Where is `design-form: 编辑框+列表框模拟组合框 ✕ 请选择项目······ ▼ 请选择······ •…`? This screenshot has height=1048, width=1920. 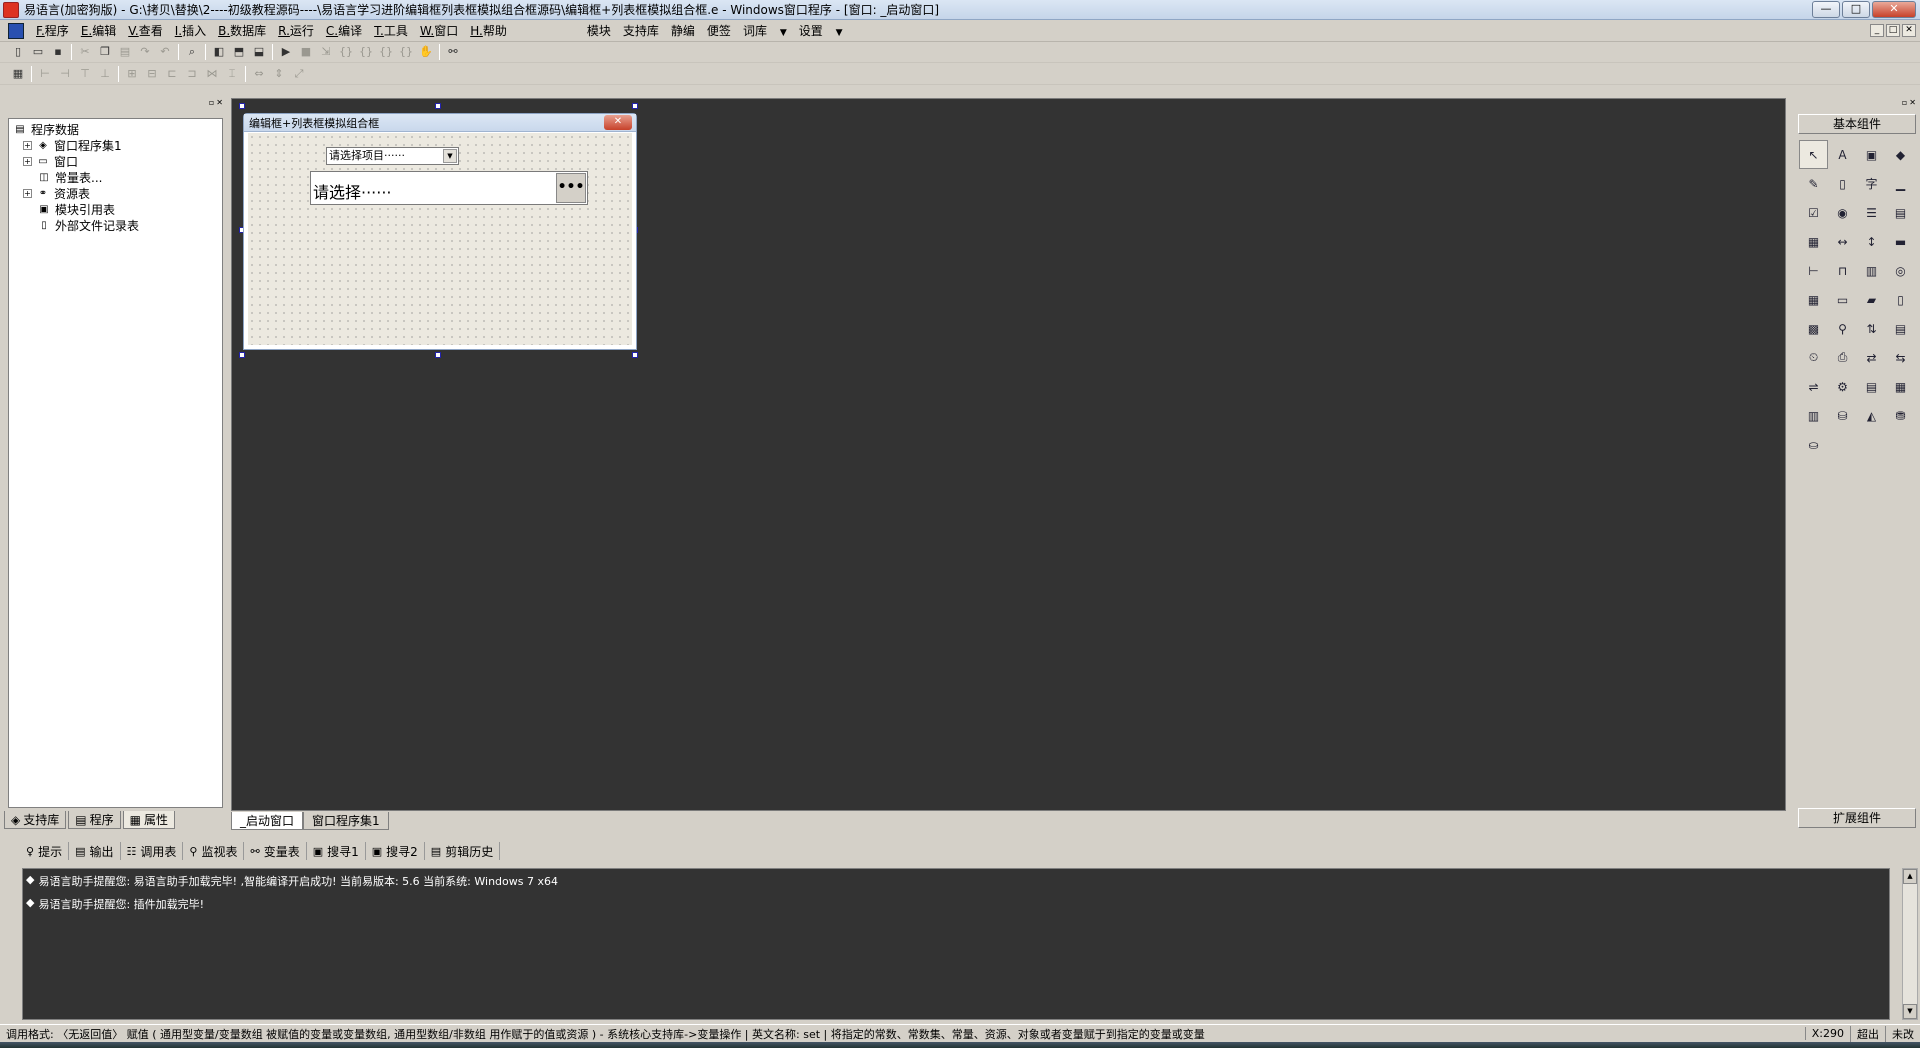
design-form: 编辑框+列表框模拟组合框 ✕ 请选择项目······ ▼ 请选择······ •… is located at coordinates (440, 231).